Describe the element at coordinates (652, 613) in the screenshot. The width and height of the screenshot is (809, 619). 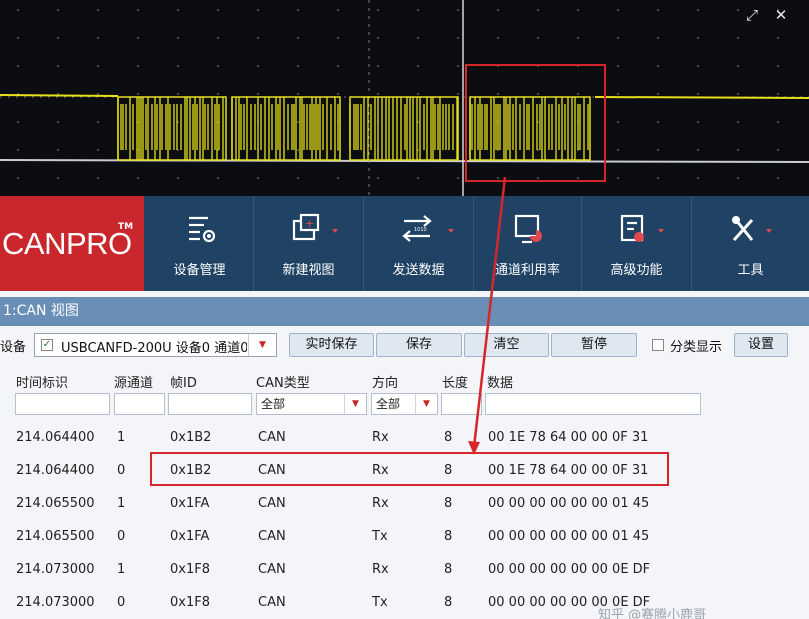
I see `watermark: 知乎 @赛腾小鹿哥` at that location.